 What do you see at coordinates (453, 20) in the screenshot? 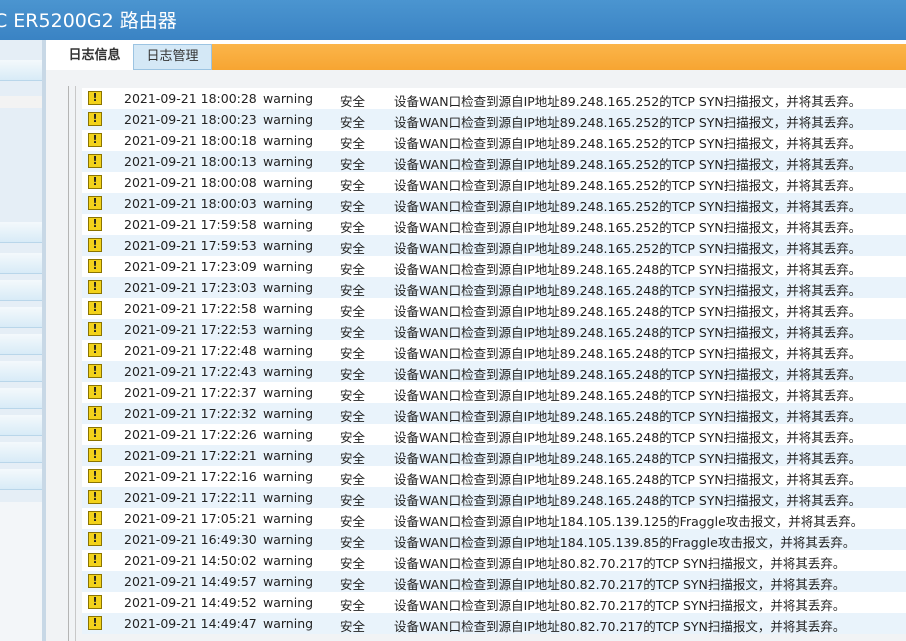
I see `title-bar: C ER5200G2 路由器` at bounding box center [453, 20].